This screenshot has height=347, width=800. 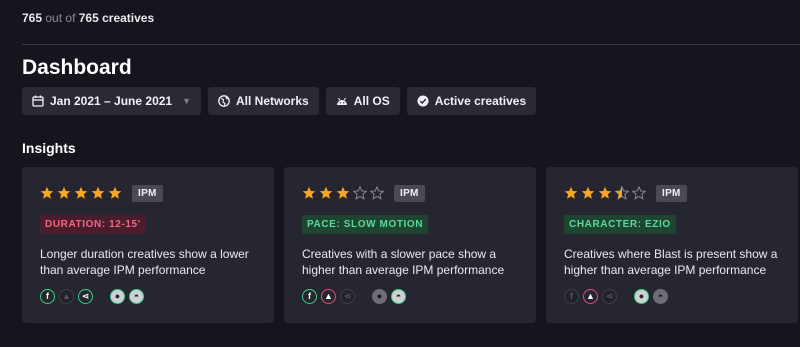 I want to click on star-half-icon, so click(x=622, y=193).